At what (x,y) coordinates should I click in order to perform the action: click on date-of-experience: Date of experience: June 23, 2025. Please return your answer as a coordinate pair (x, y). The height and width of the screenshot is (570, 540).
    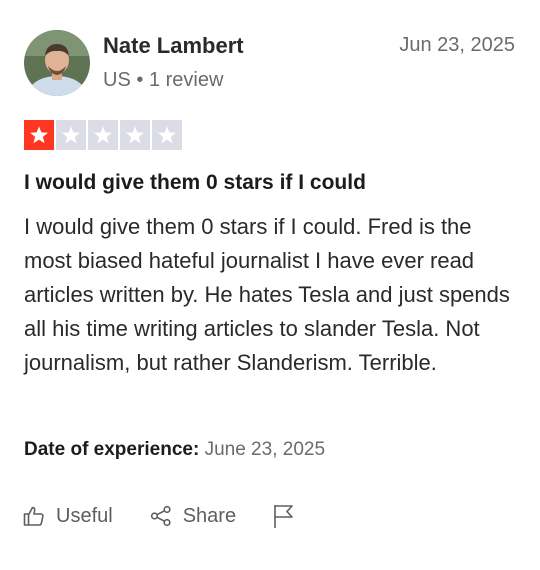
    Looking at the image, I should click on (174, 450).